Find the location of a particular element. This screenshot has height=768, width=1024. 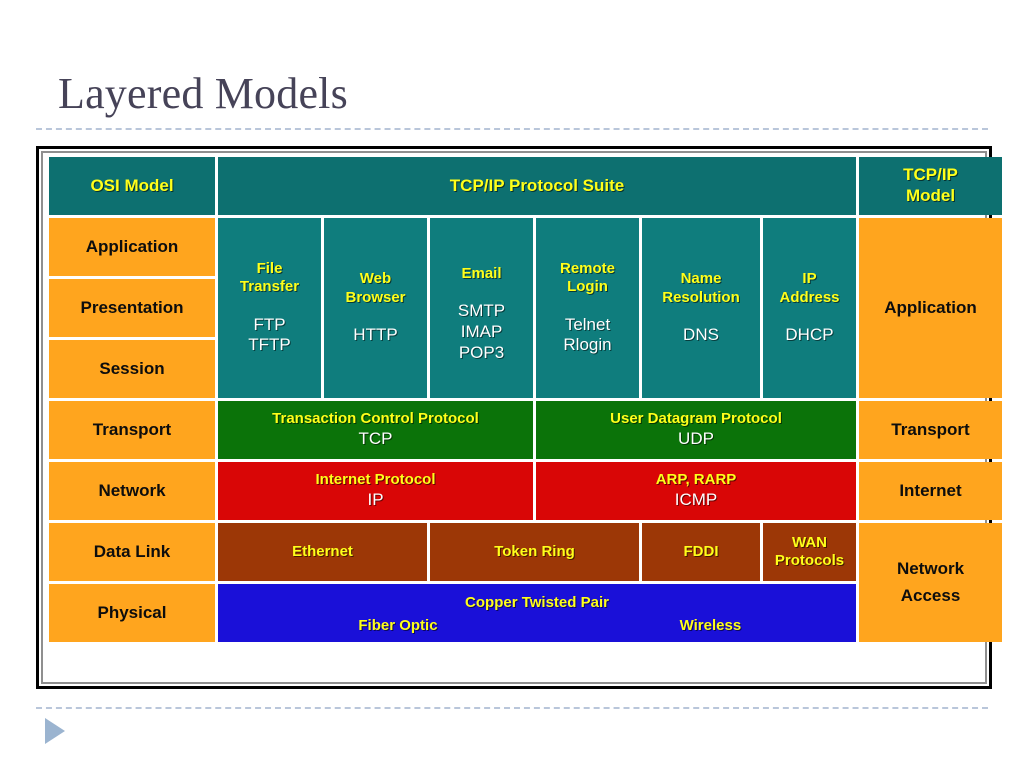

physical-media-layout: Copper Twisted Pair Fiber Optic Wireless is located at coordinates (537, 613).